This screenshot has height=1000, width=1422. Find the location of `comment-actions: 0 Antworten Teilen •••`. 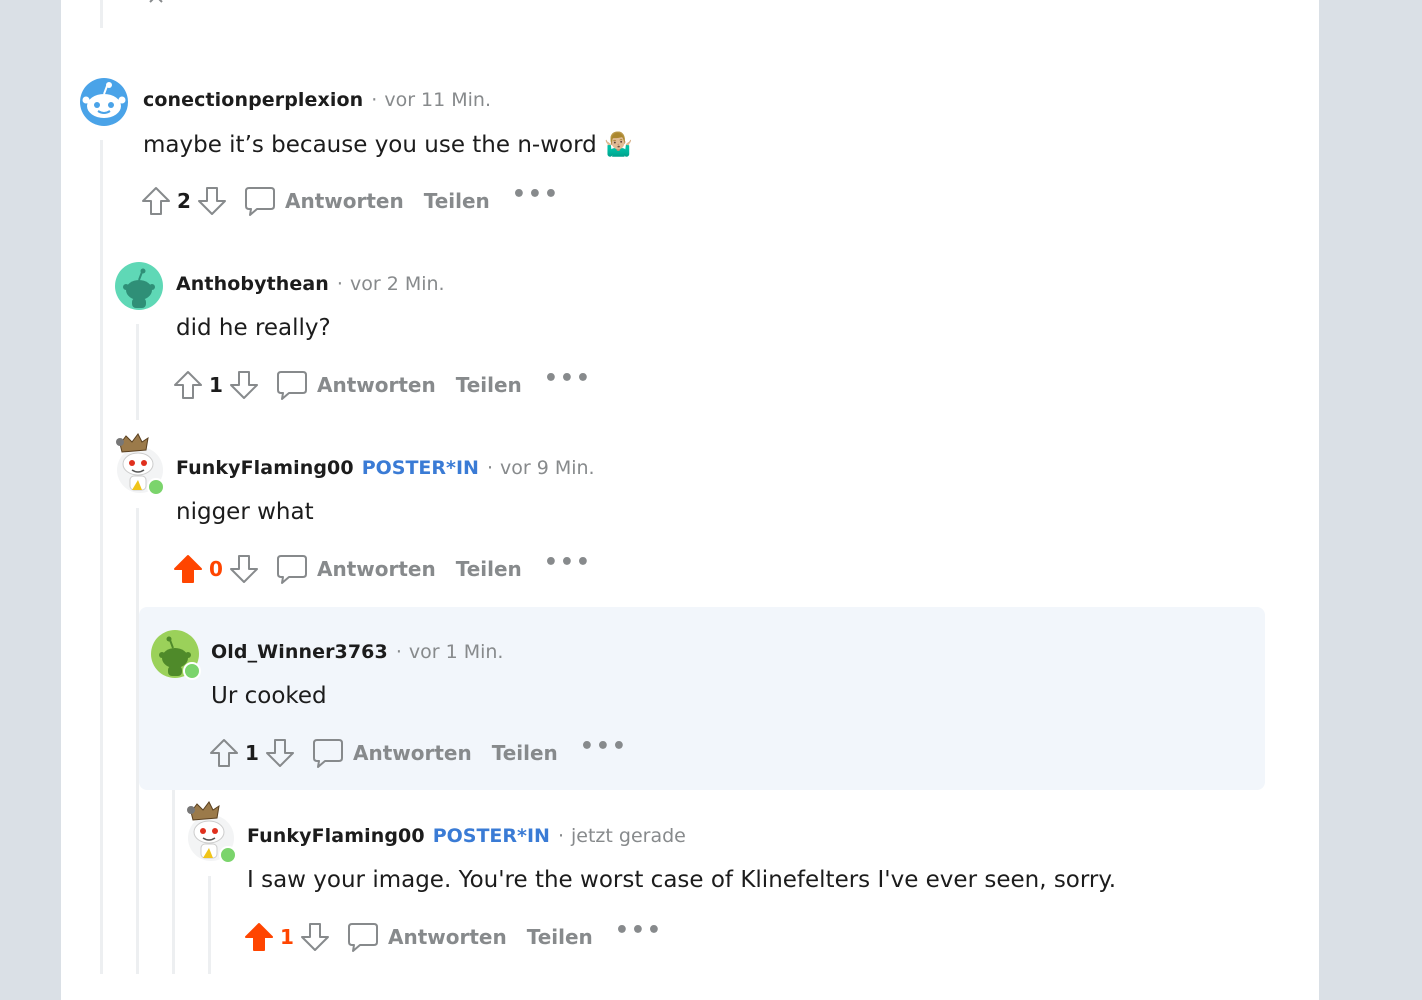

comment-actions: 0 Antworten Teilen ••• is located at coordinates (381, 569).